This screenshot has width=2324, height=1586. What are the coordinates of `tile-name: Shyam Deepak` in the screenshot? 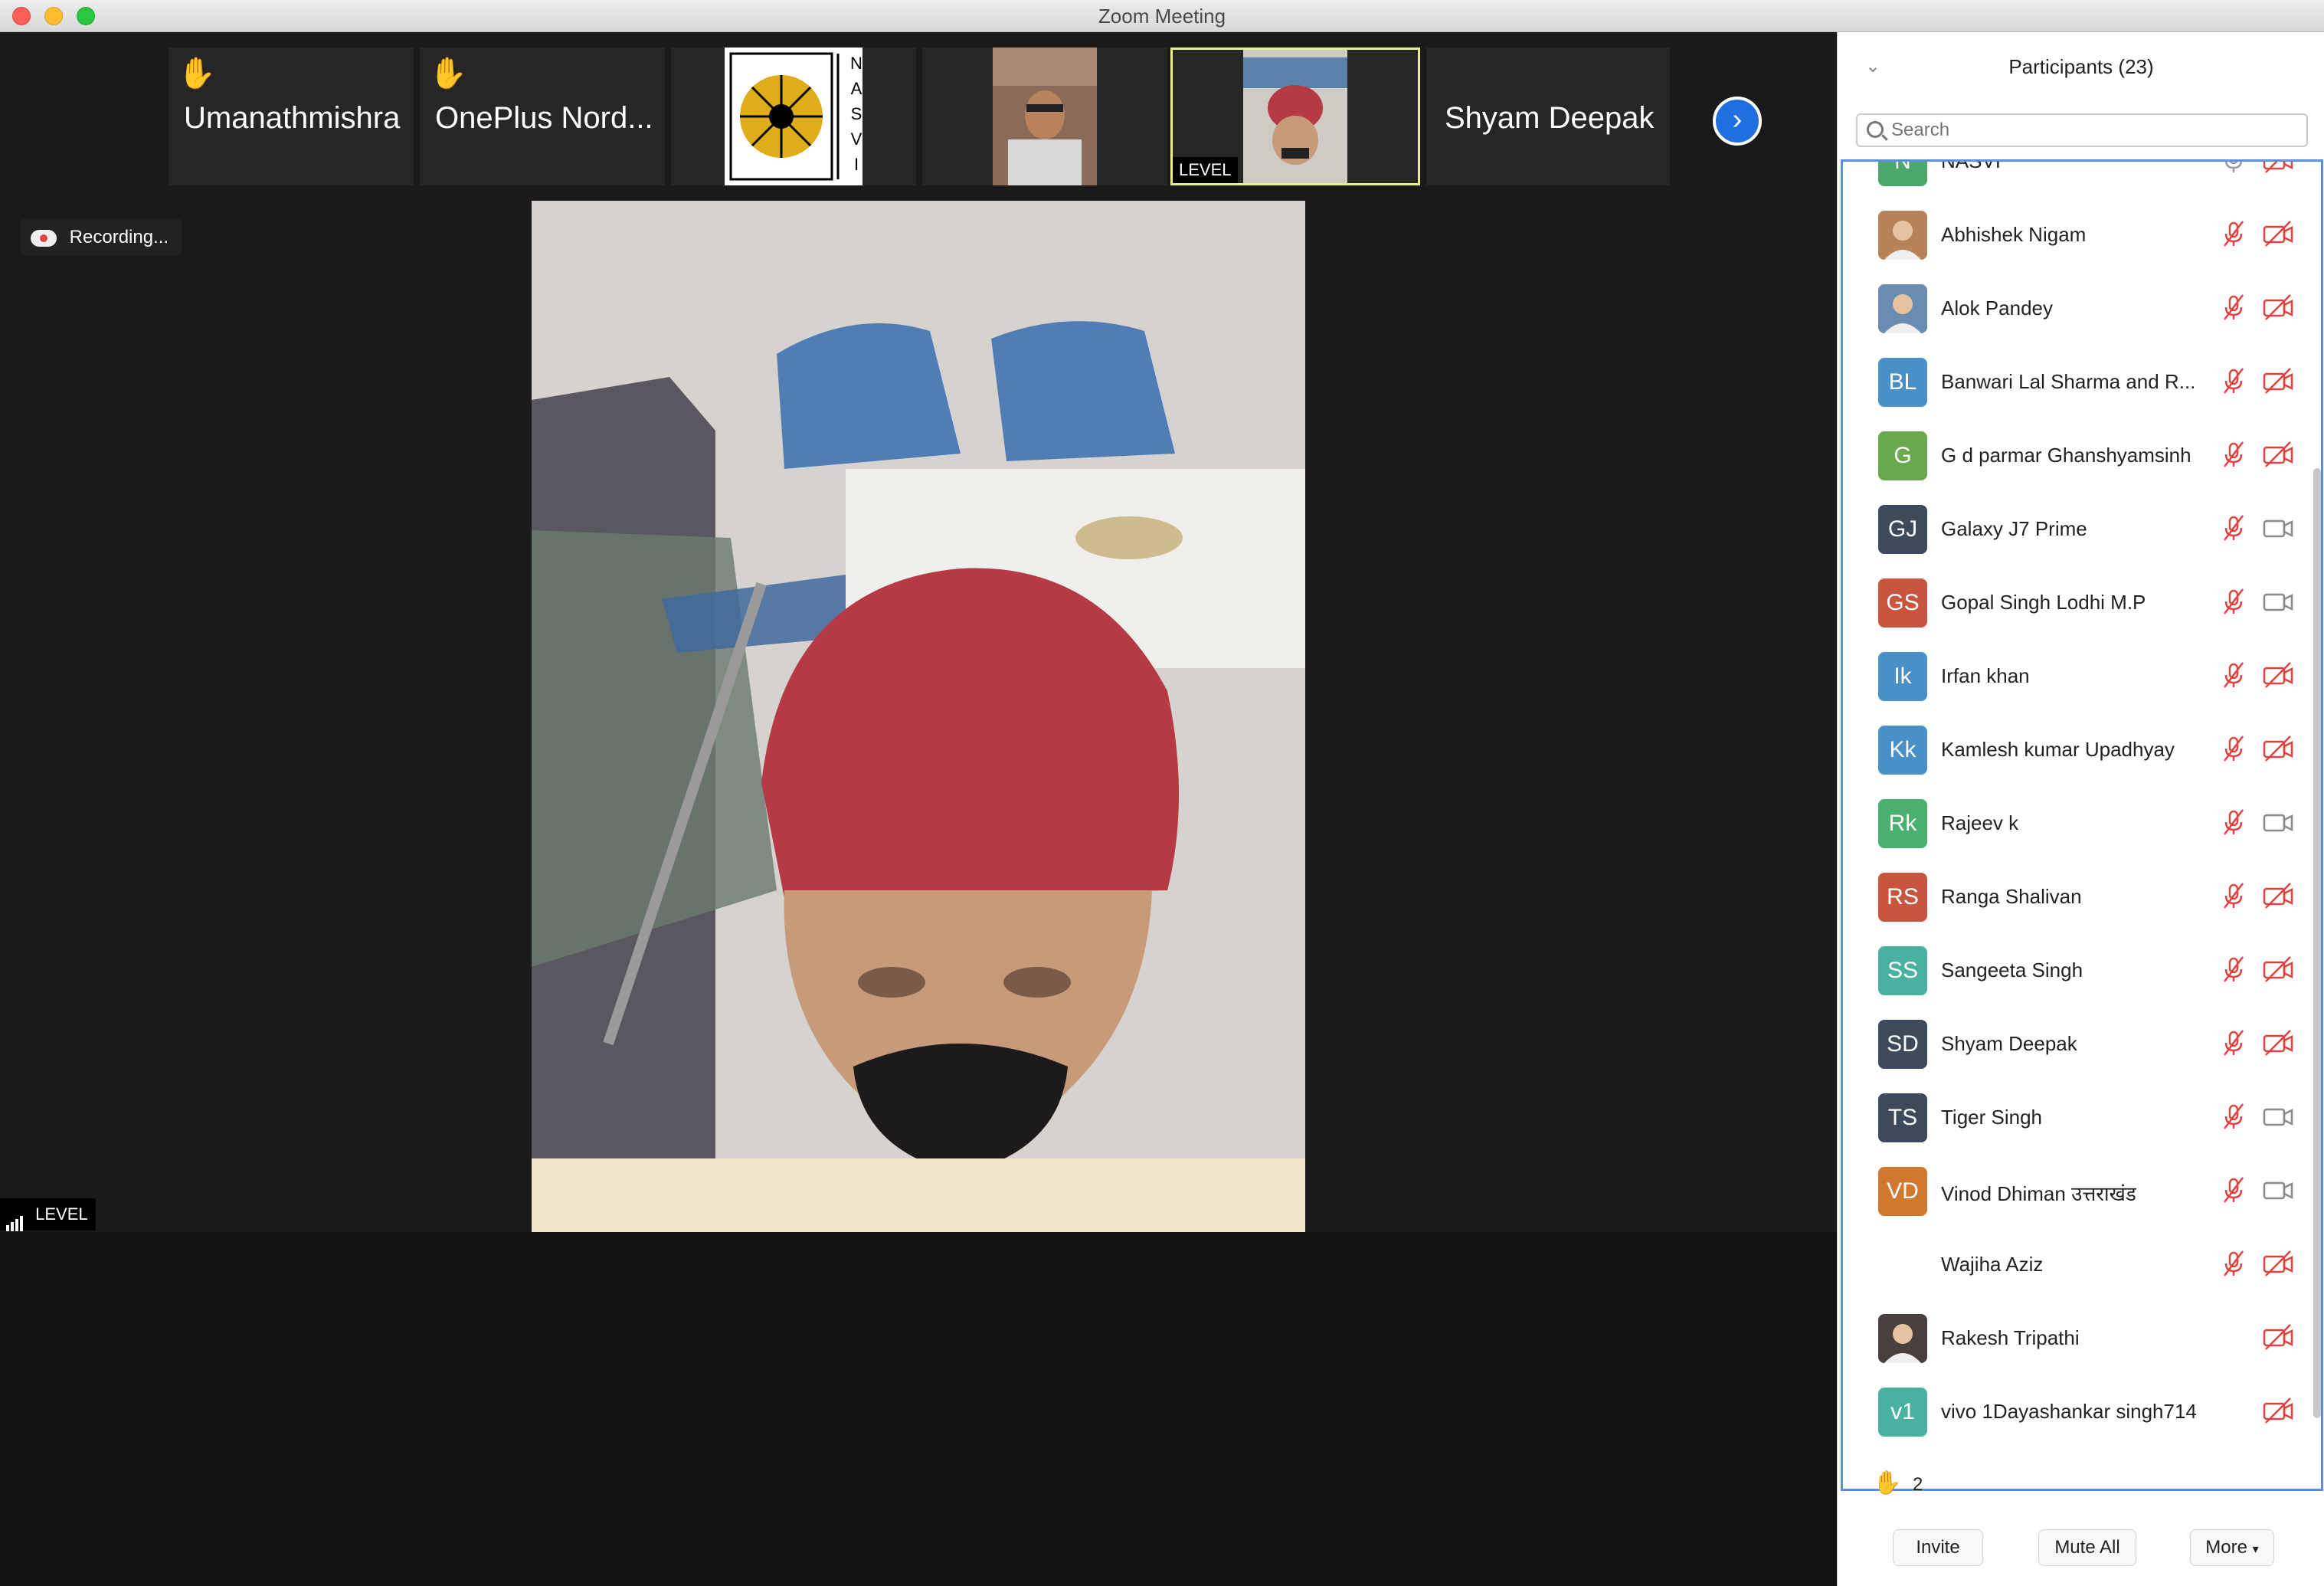 It's located at (1550, 118).